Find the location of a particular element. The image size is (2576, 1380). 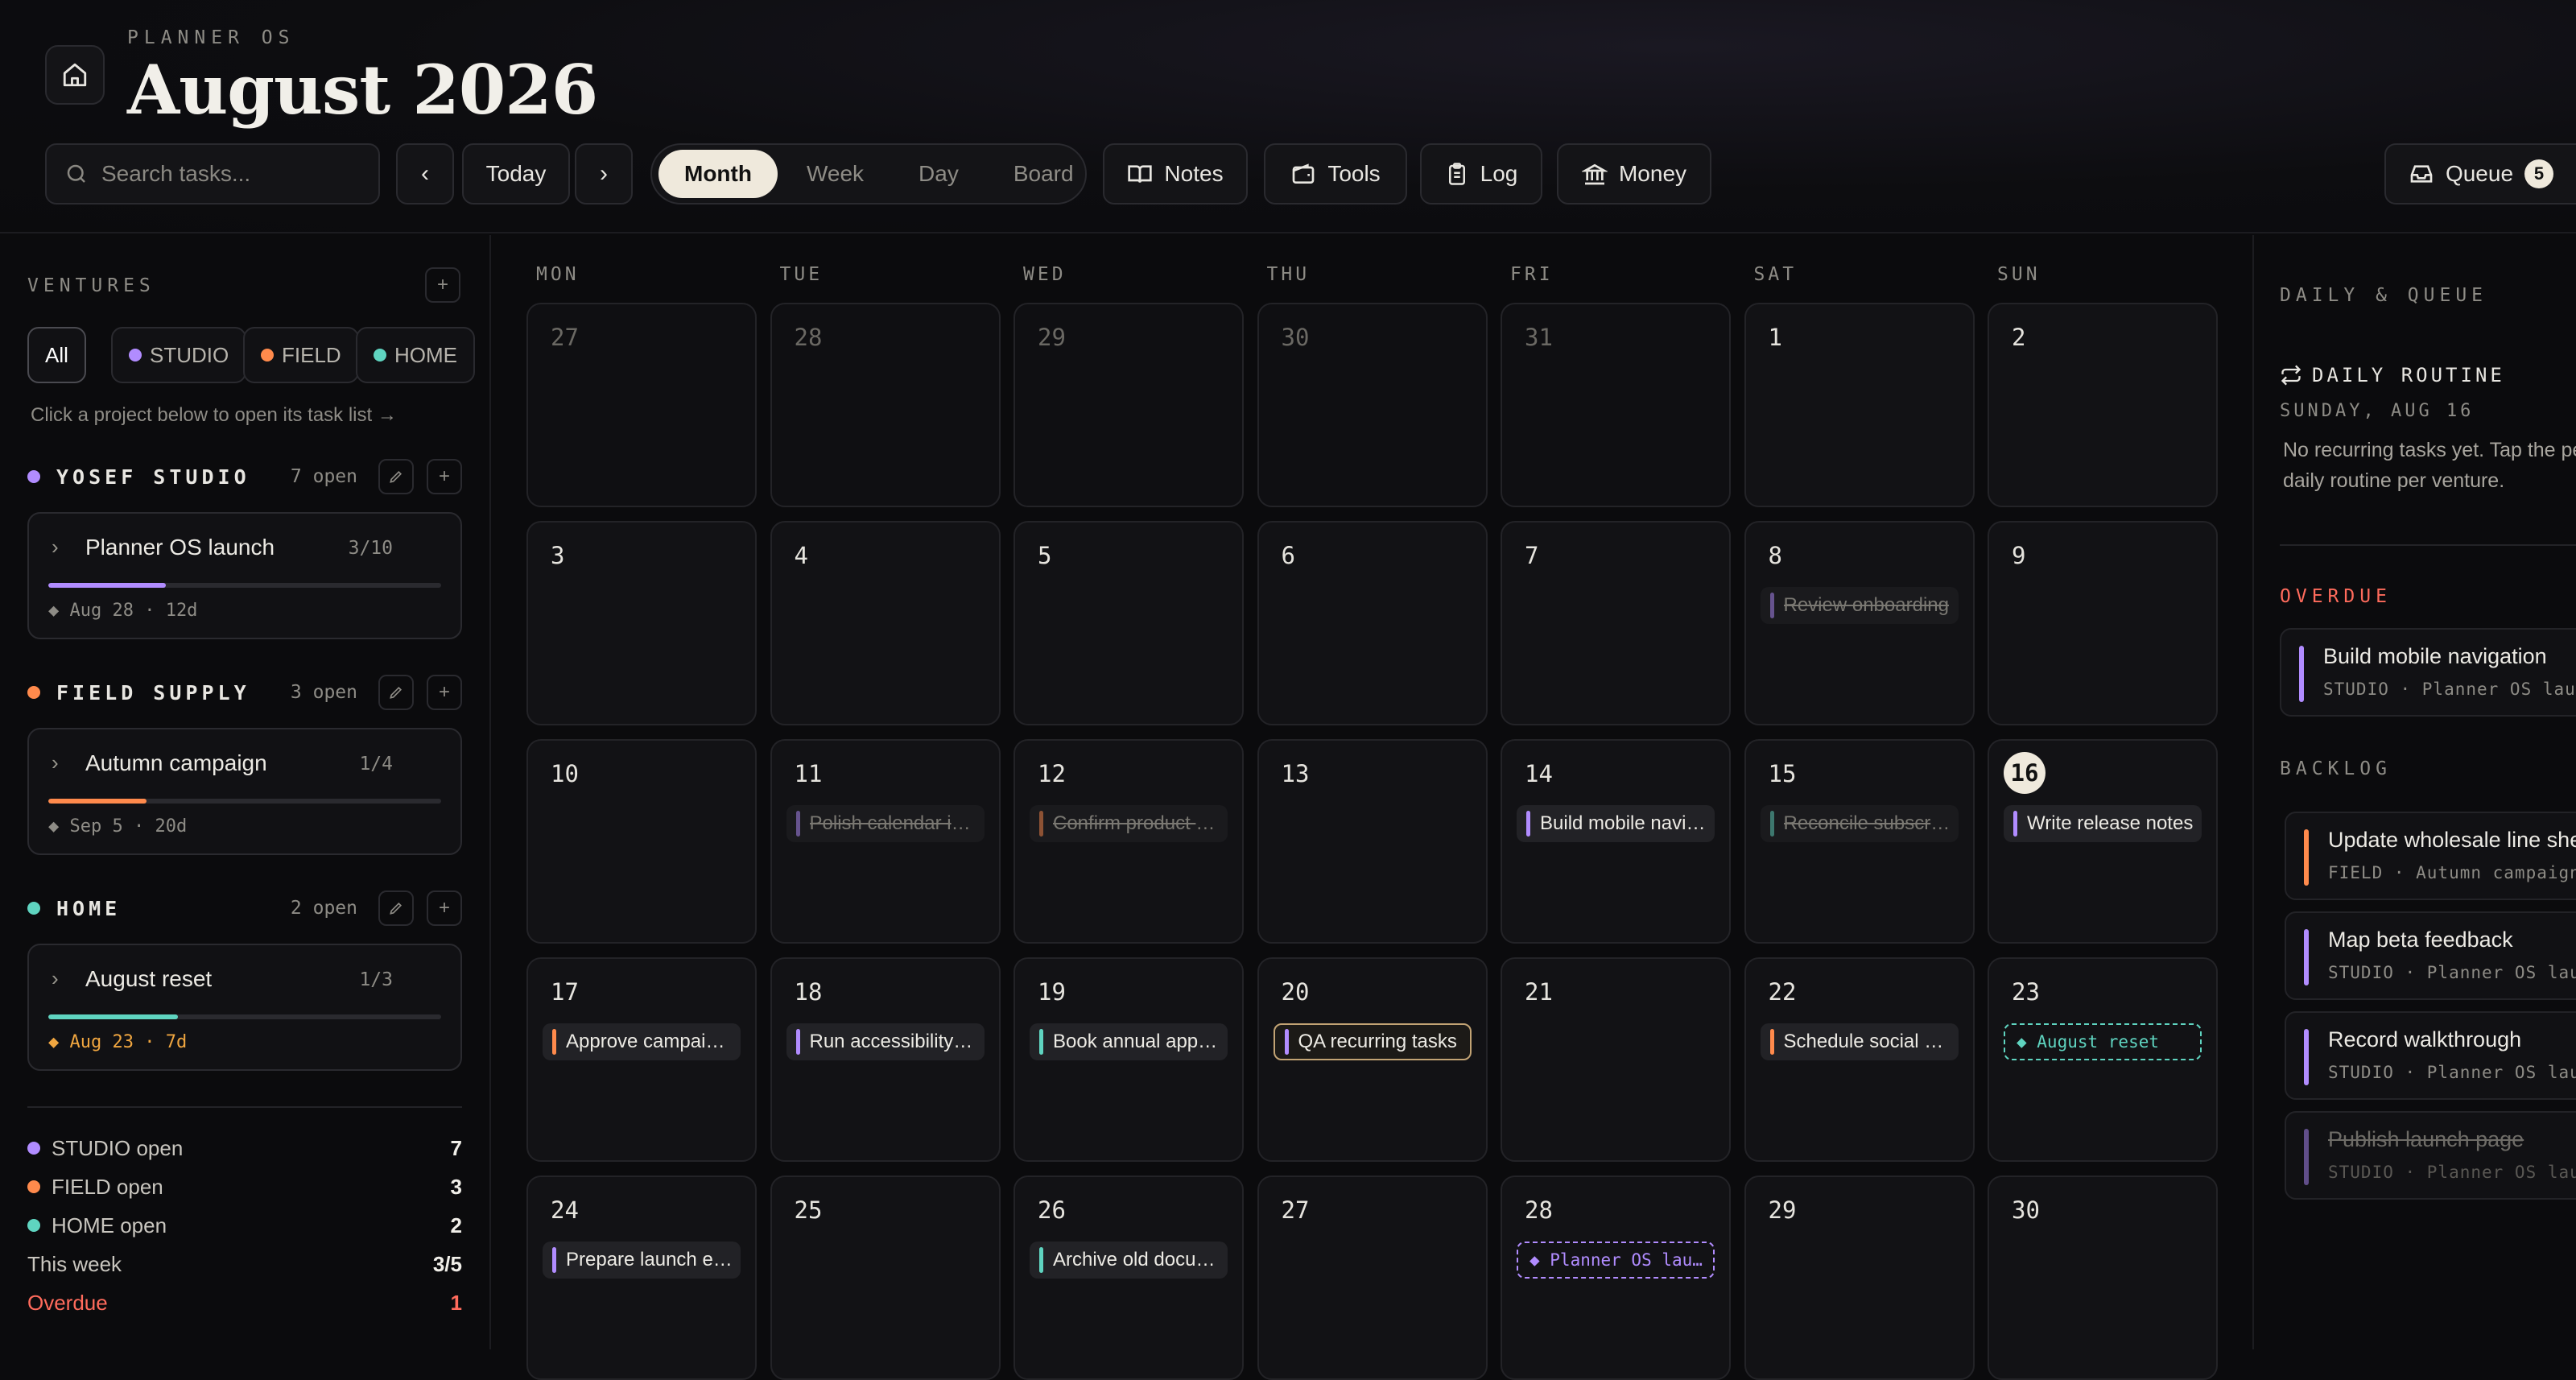

view-tab-month: Month is located at coordinates (718, 174).